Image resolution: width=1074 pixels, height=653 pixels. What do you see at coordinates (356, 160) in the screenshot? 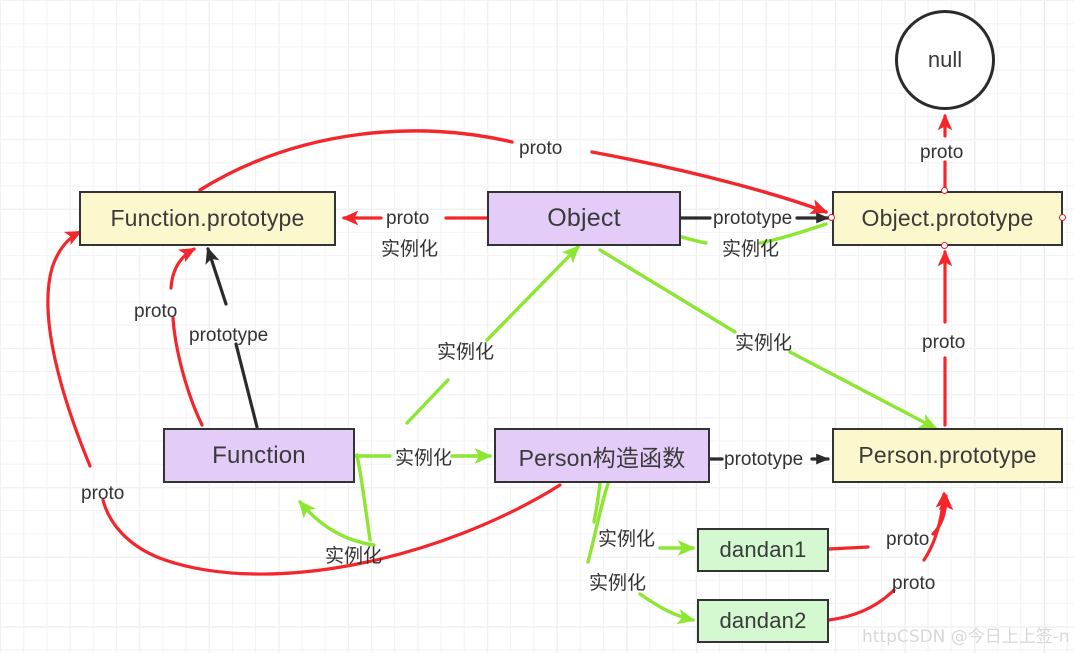
I see `edge-function-prototype-to-object-prototype` at bounding box center [356, 160].